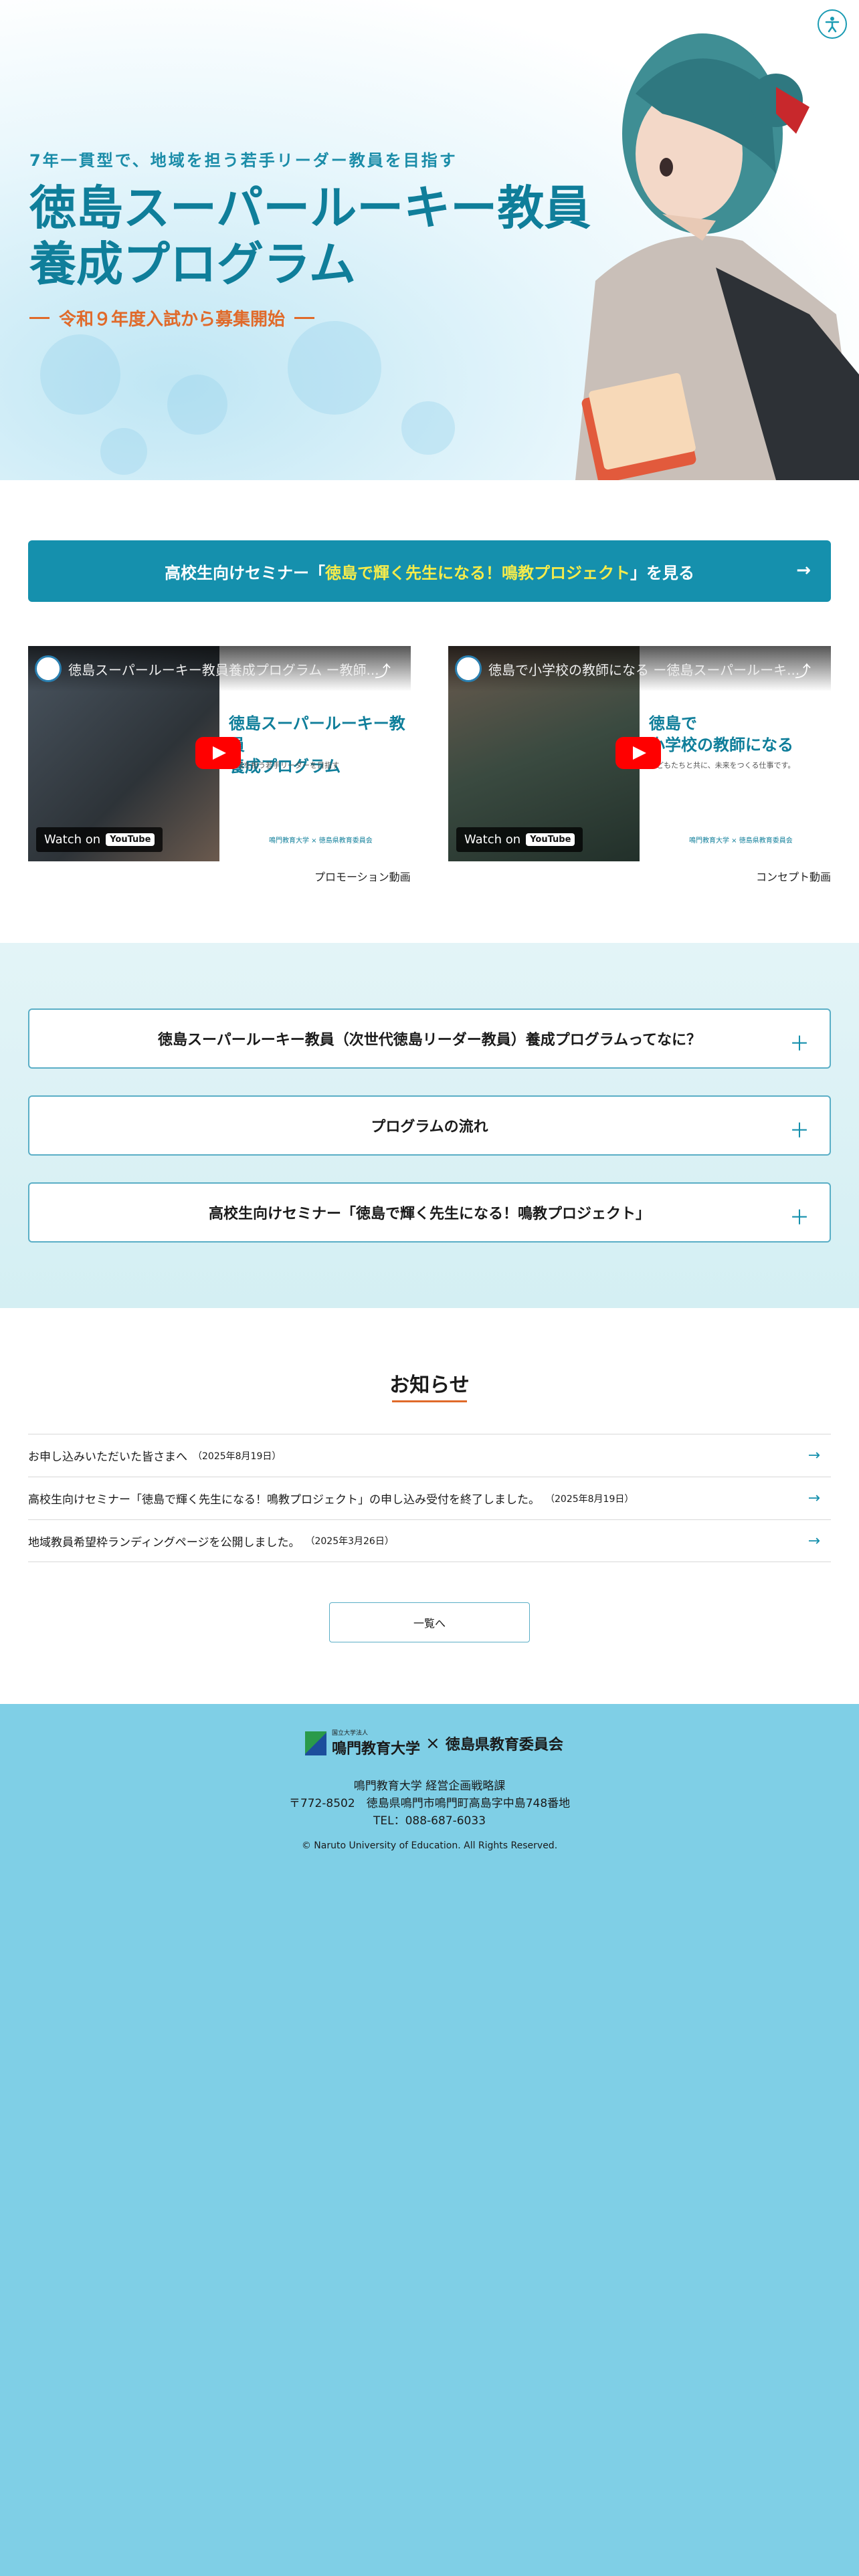 The image size is (859, 2576). What do you see at coordinates (377, 1749) in the screenshot?
I see `university-label: 鳴門教育大学` at bounding box center [377, 1749].